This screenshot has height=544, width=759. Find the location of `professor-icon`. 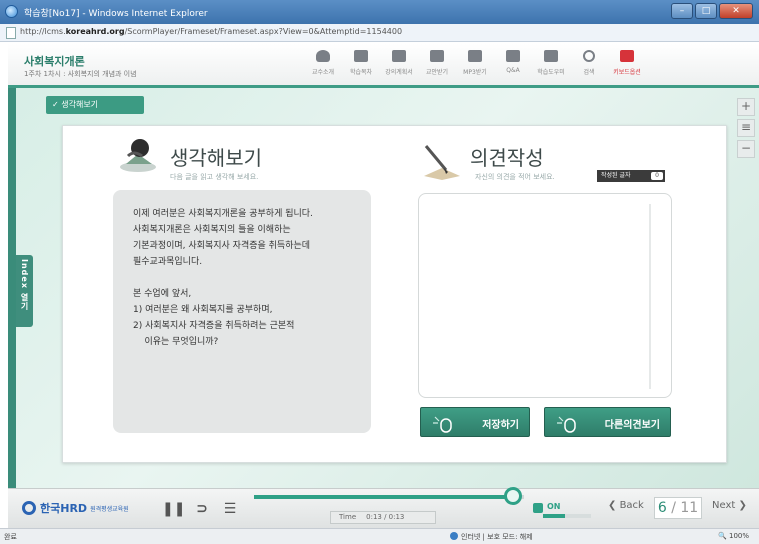

professor-icon is located at coordinates (323, 56).